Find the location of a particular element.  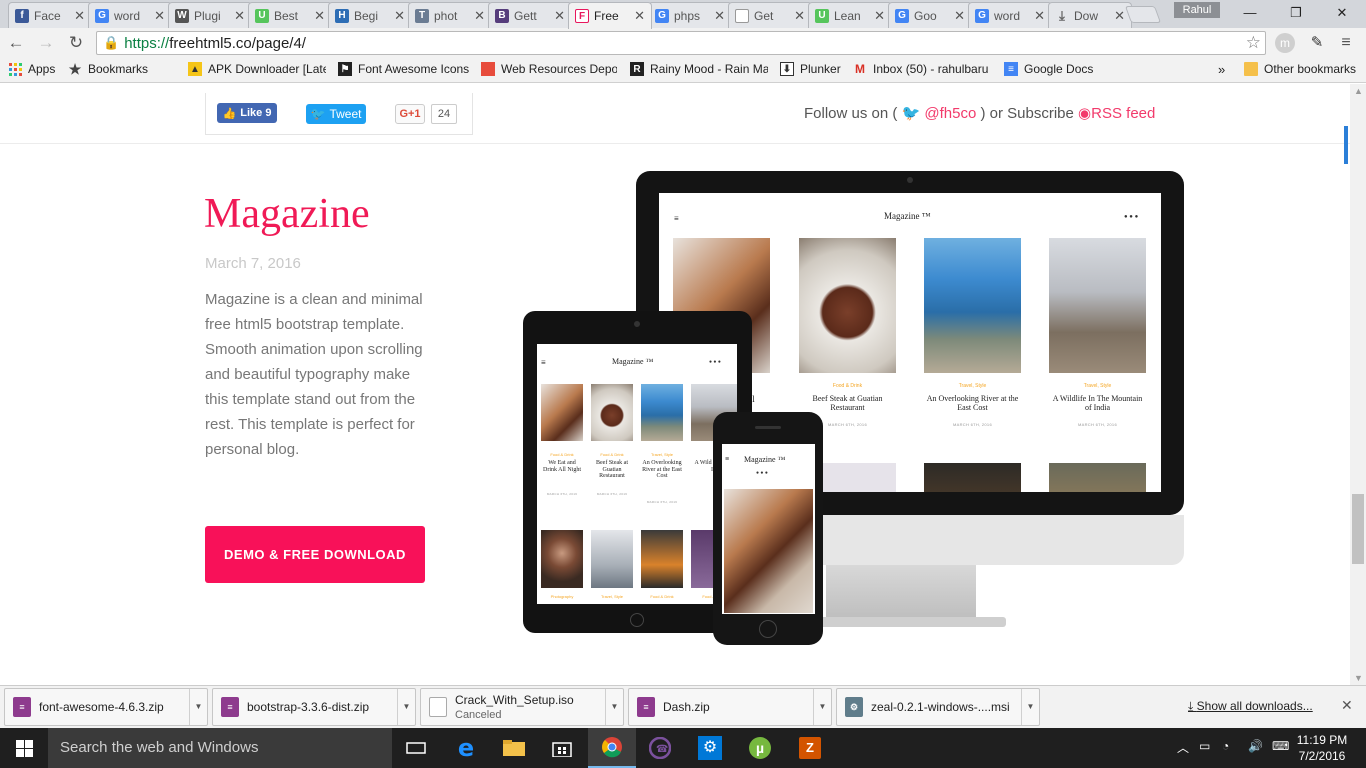

restore-icon: ❐ is located at coordinates (1296, 13).